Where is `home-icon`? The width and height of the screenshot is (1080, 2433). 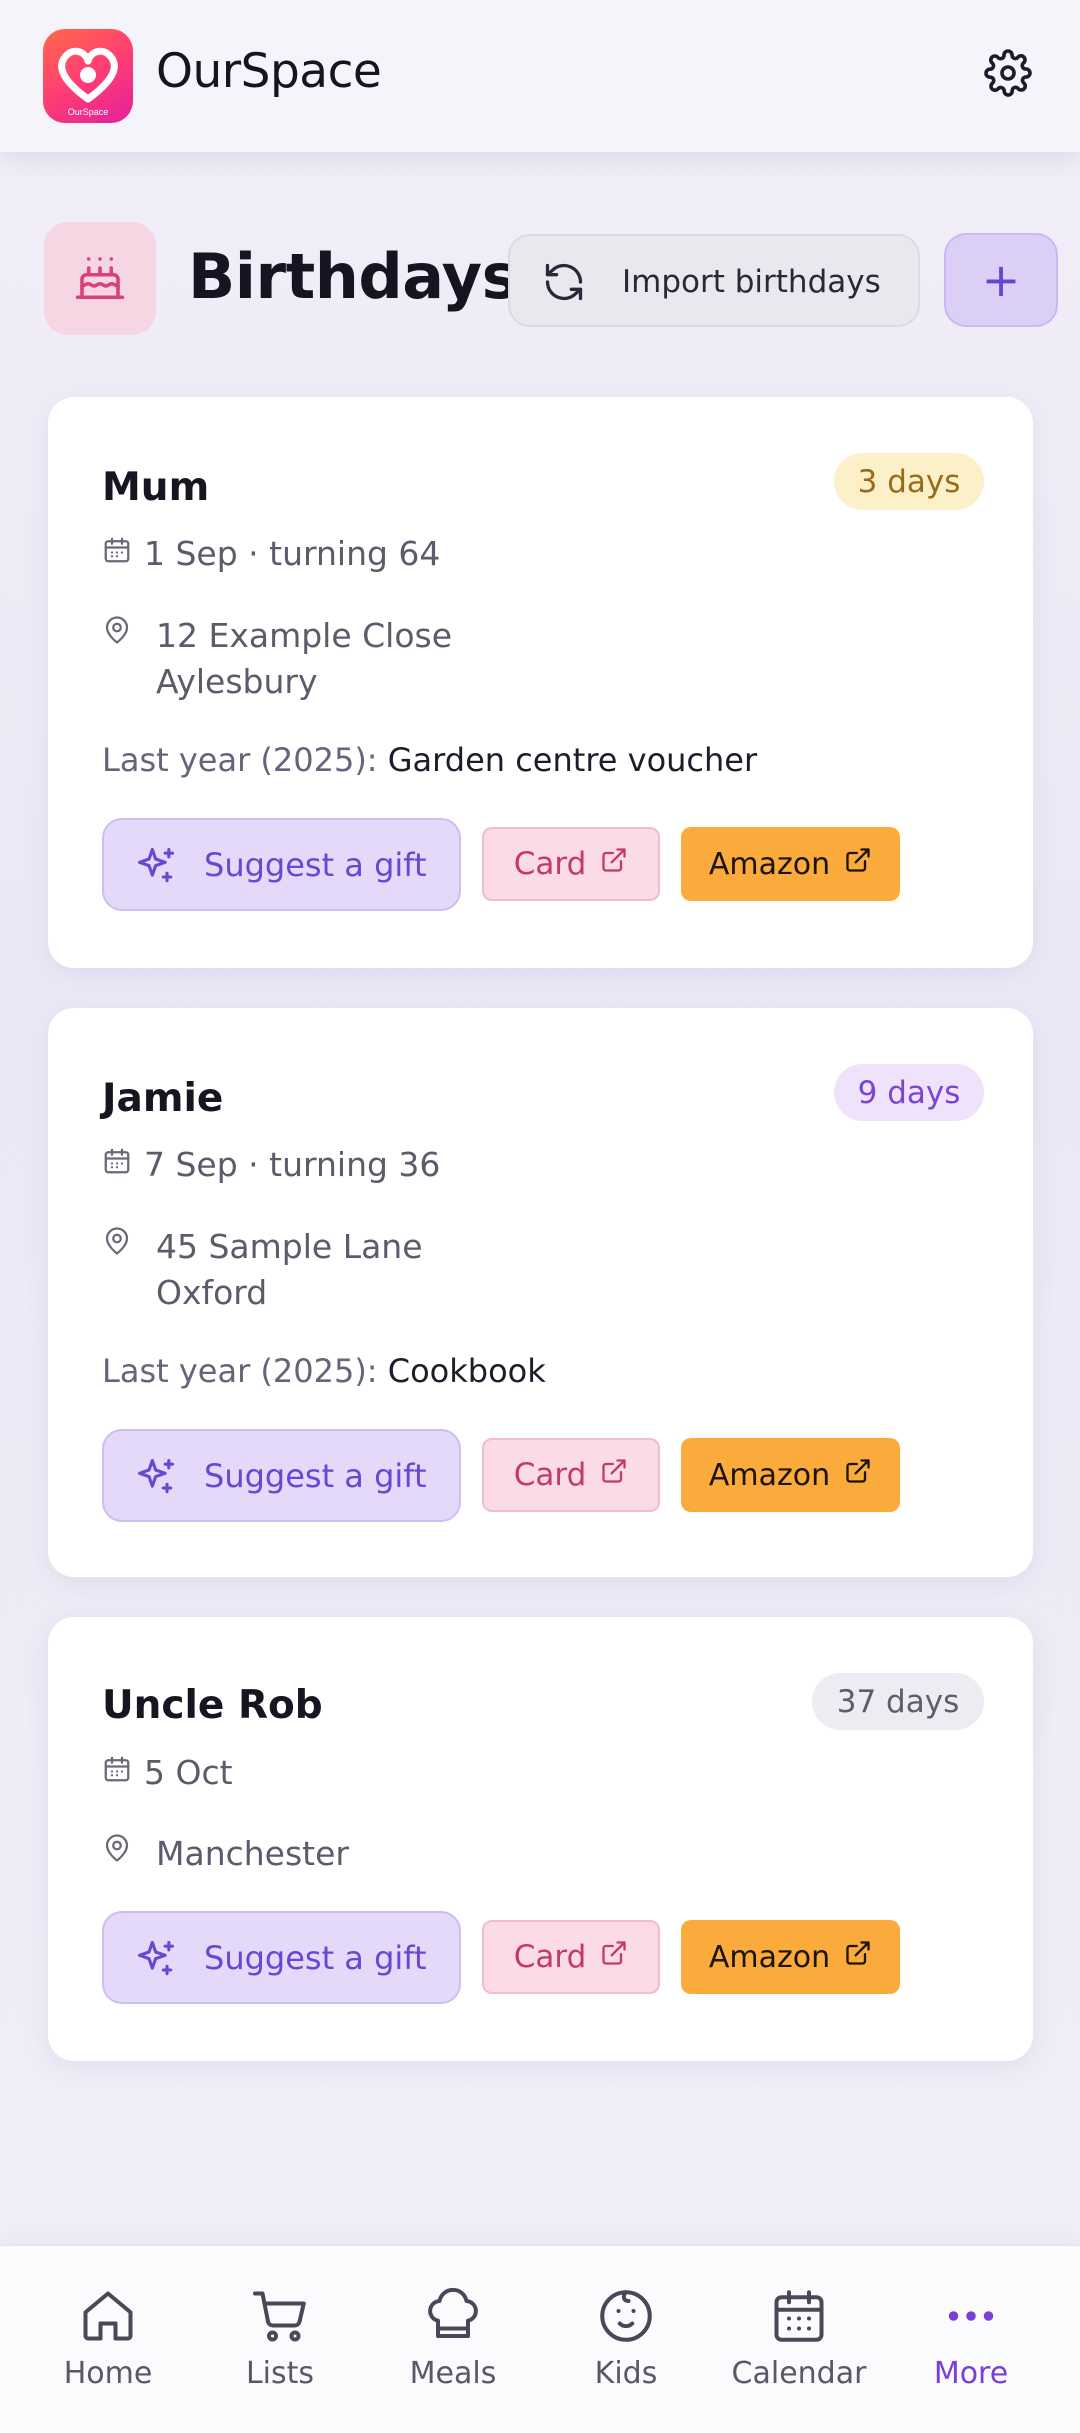 home-icon is located at coordinates (108, 2316).